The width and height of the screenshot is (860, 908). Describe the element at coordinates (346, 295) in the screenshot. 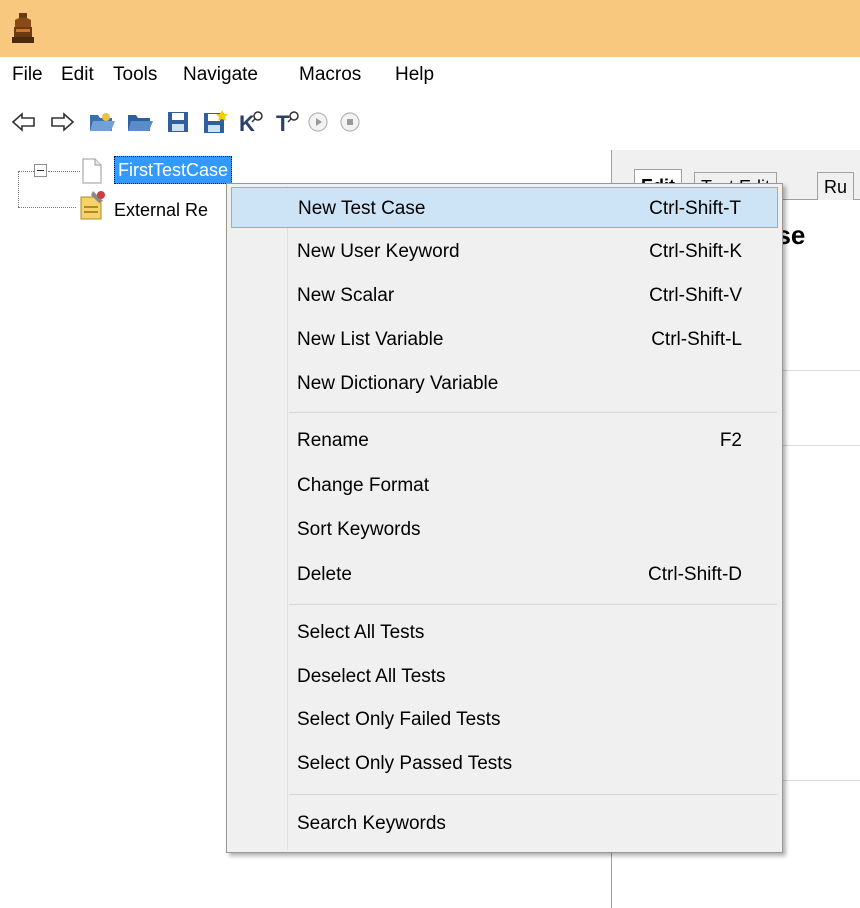

I see `menu-item-label: New Scalar` at that location.